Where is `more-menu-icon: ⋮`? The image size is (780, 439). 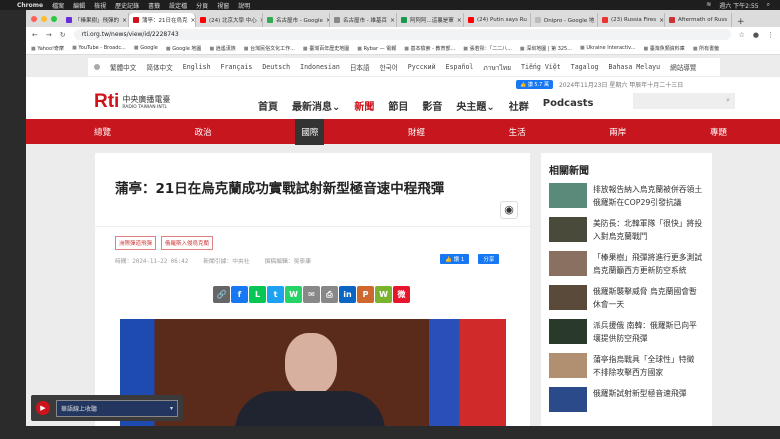
more-menu-icon: ⋮ is located at coordinates (770, 35).